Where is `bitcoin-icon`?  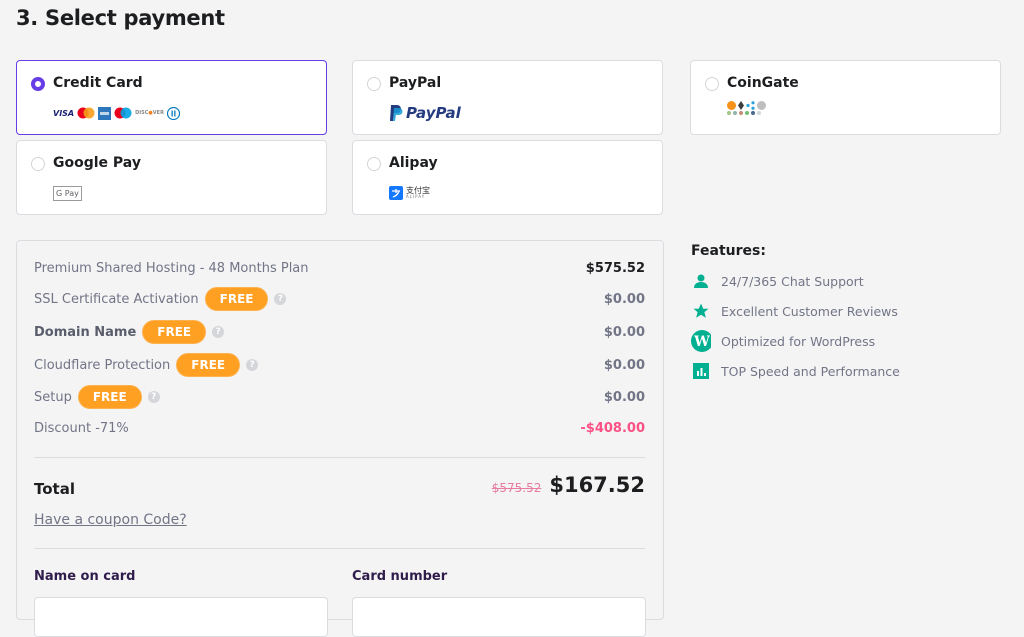 bitcoin-icon is located at coordinates (731, 105).